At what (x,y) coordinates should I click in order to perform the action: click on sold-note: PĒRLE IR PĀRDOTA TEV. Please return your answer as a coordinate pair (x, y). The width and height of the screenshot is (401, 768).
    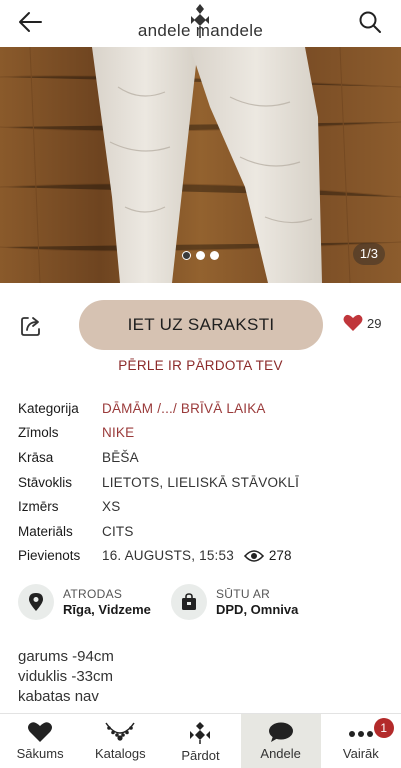
    Looking at the image, I should click on (200, 365).